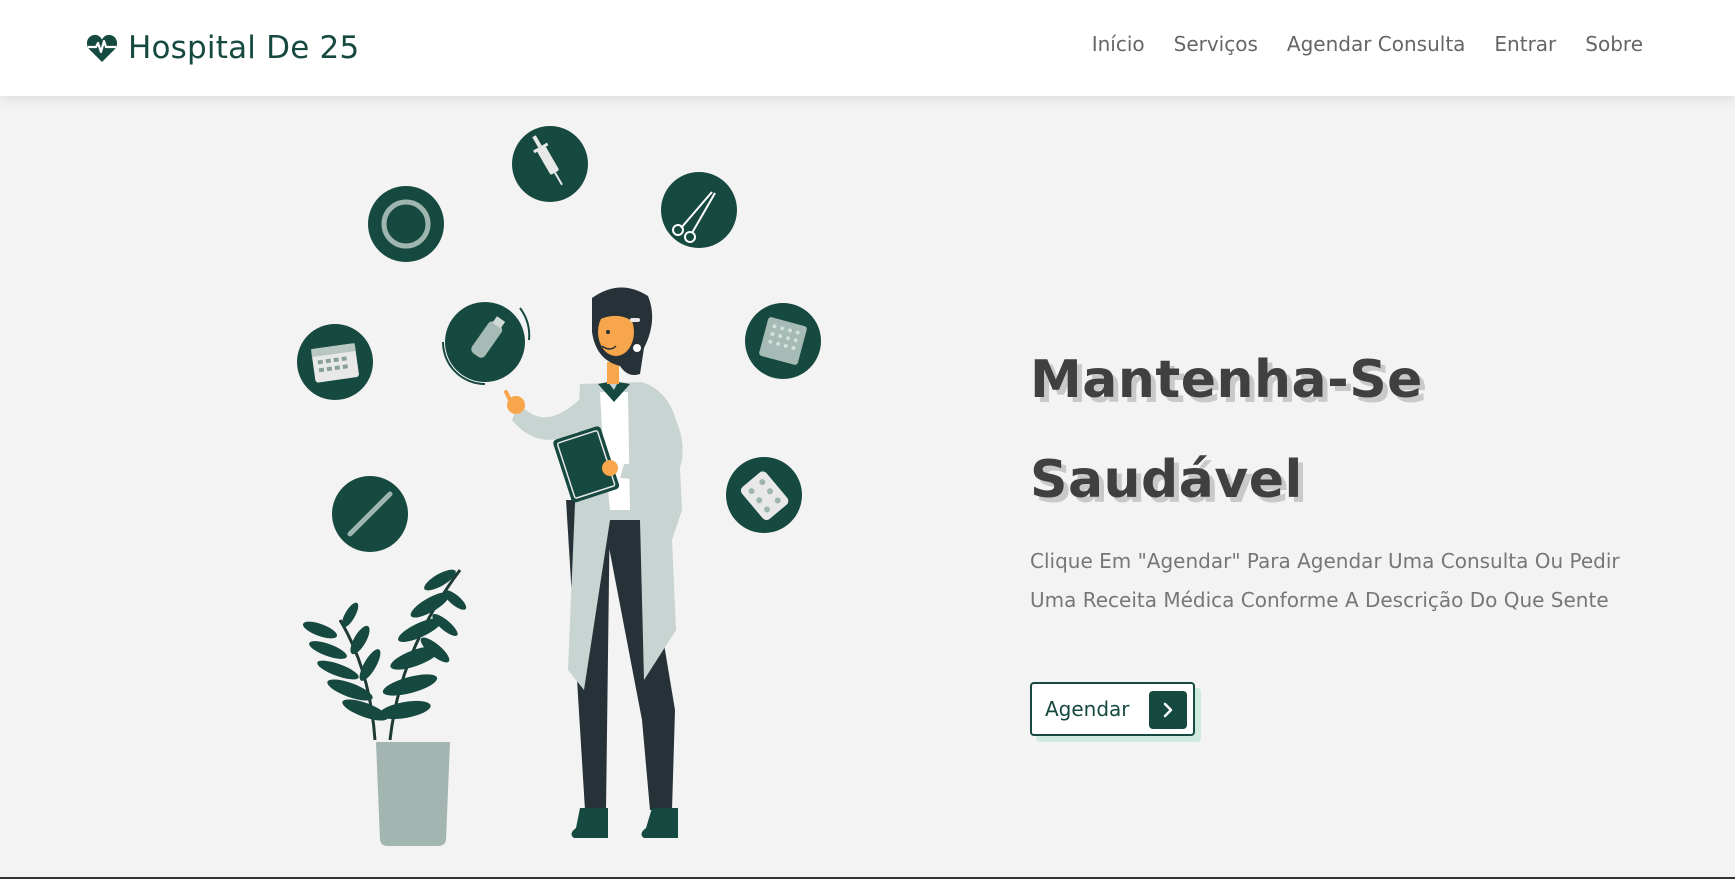  I want to click on plant-illustration, so click(384, 707).